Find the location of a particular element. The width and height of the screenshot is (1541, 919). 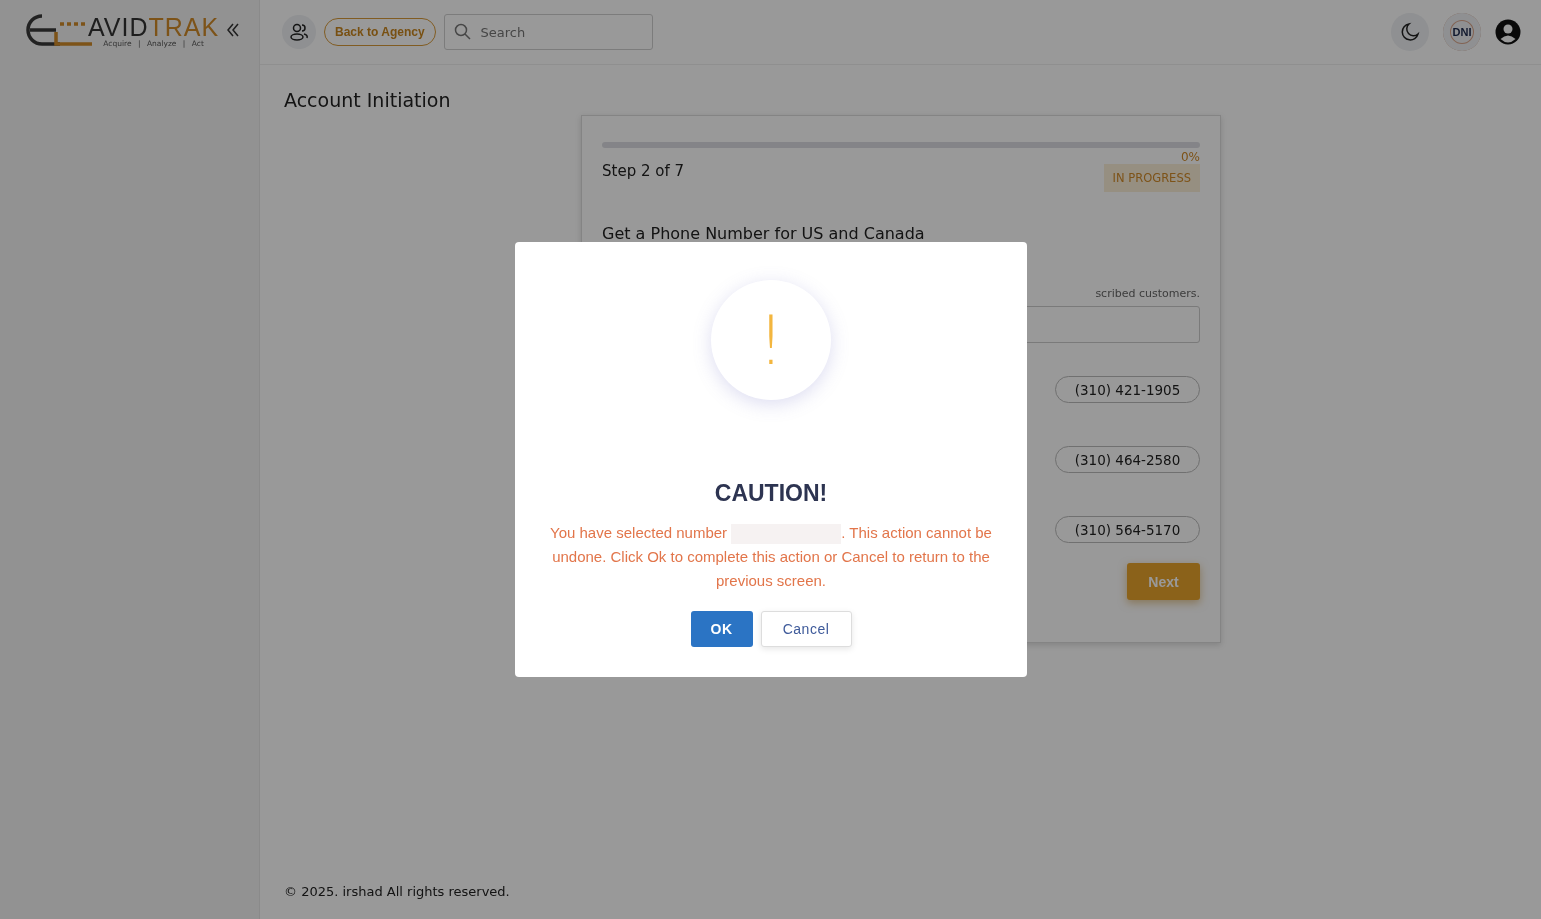

warning-circle-icon: ! is located at coordinates (771, 340).